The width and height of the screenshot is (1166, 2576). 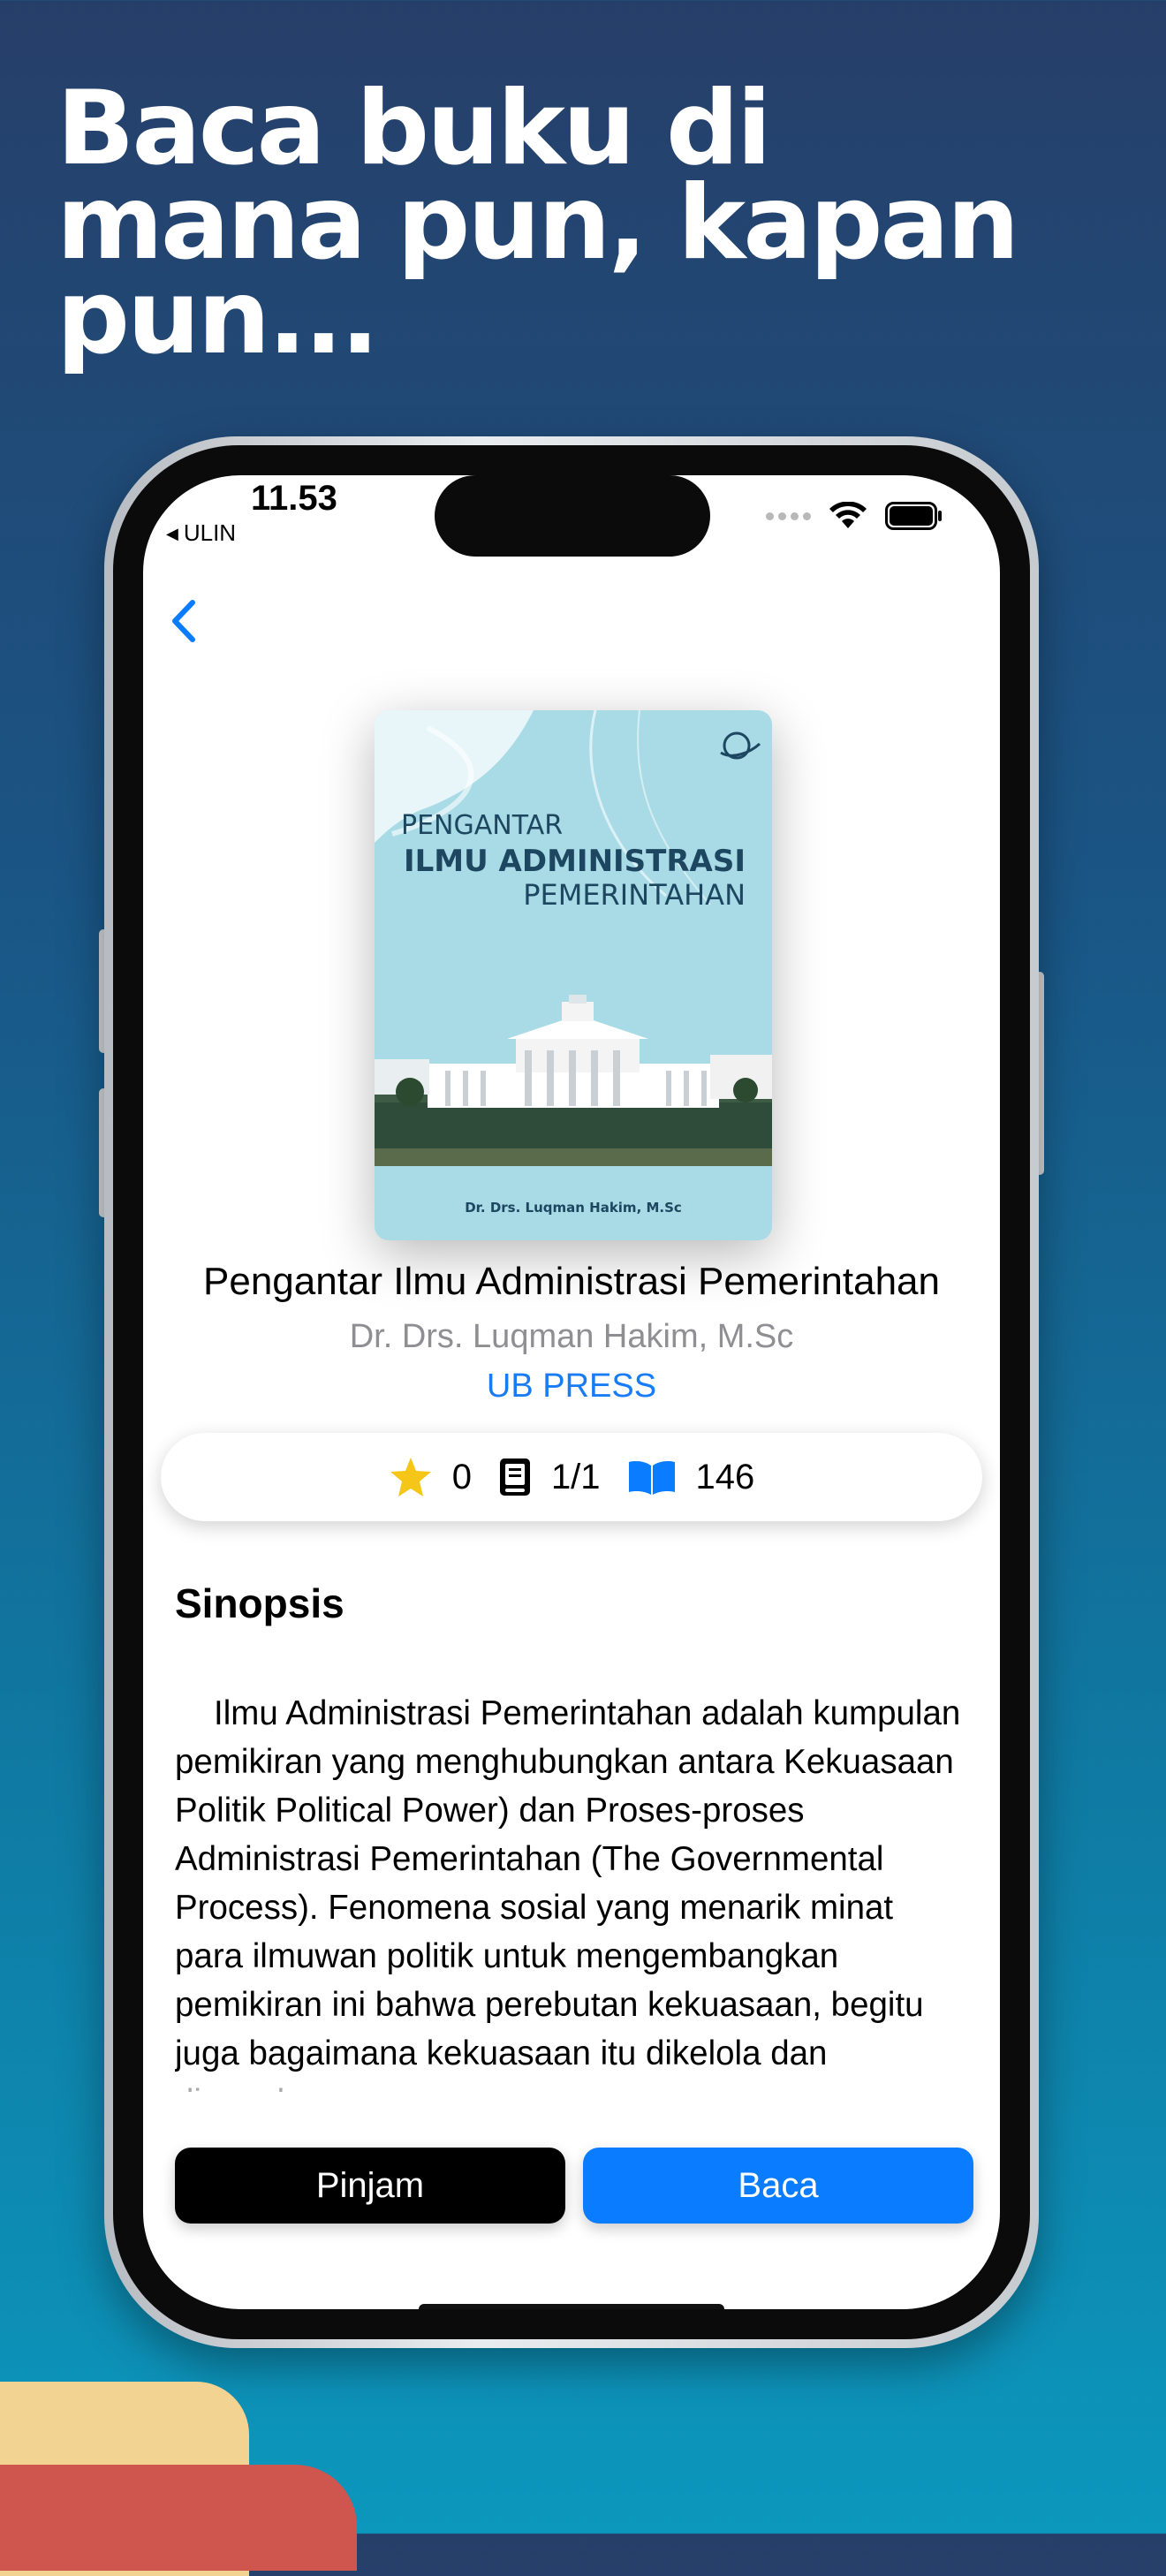 I want to click on synopsis-heading: Sinopsis, so click(x=259, y=1603).